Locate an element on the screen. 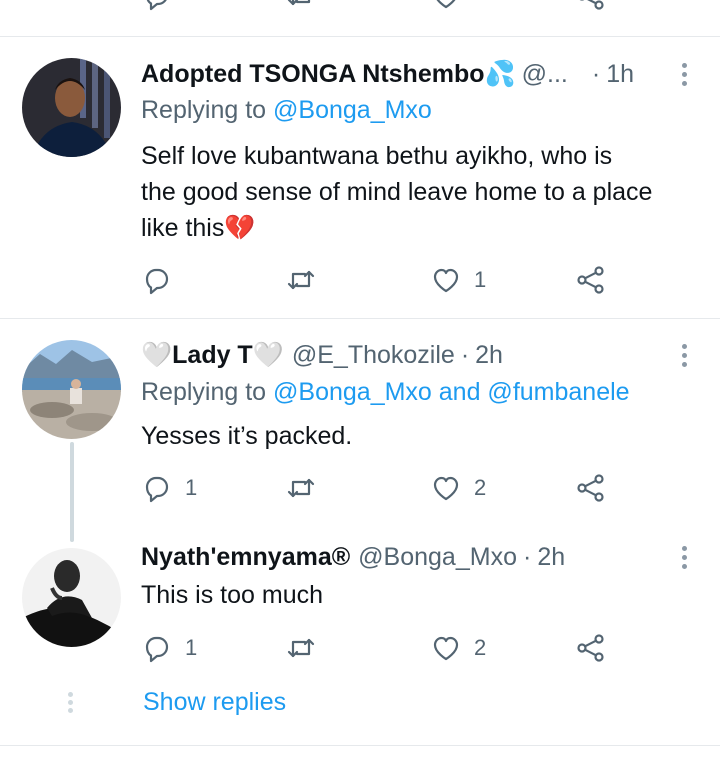  like-count: 1 is located at coordinates (480, 279).